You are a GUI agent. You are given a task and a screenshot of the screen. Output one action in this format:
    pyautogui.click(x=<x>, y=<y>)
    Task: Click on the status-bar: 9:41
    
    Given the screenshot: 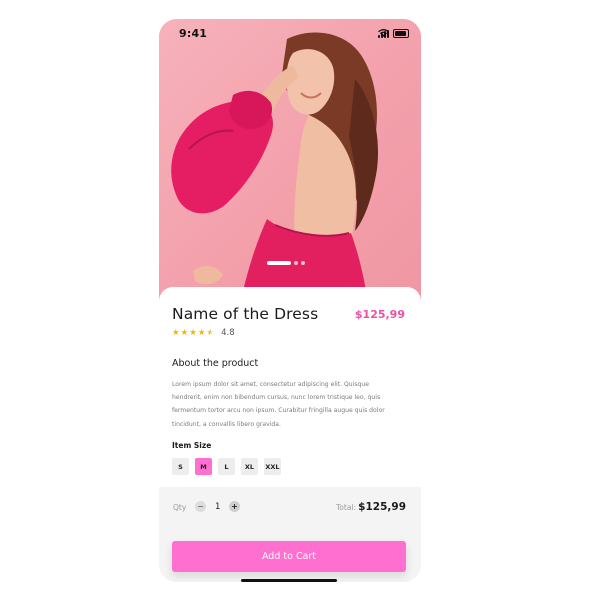 What is the action you would take?
    pyautogui.click(x=290, y=33)
    